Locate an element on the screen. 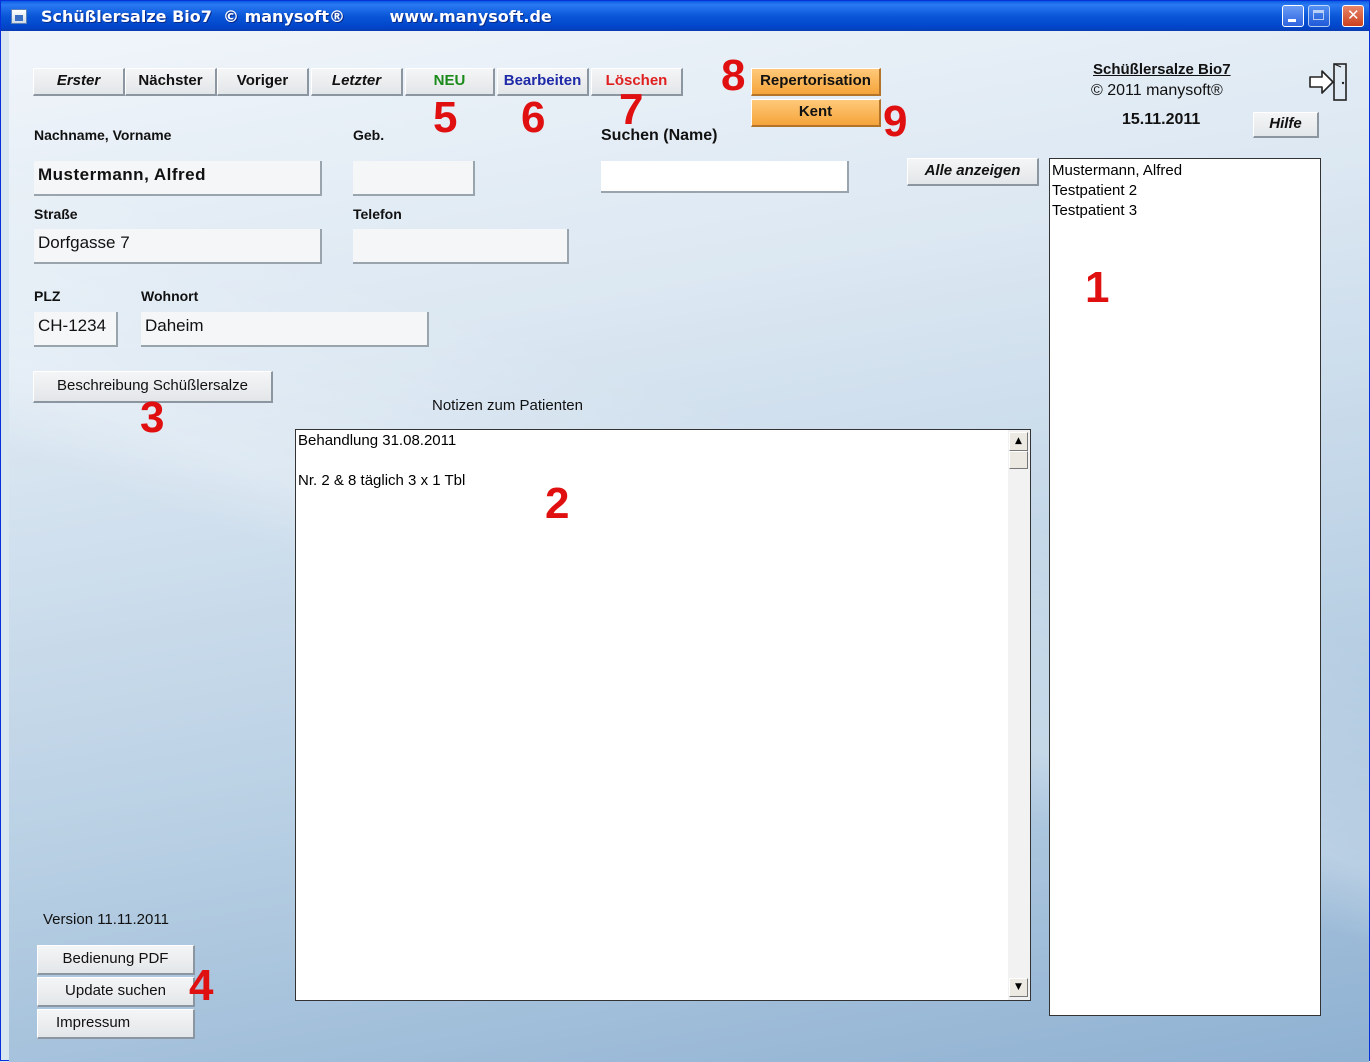  brand-copyright: © 2011 manysoft® is located at coordinates (1157, 90).